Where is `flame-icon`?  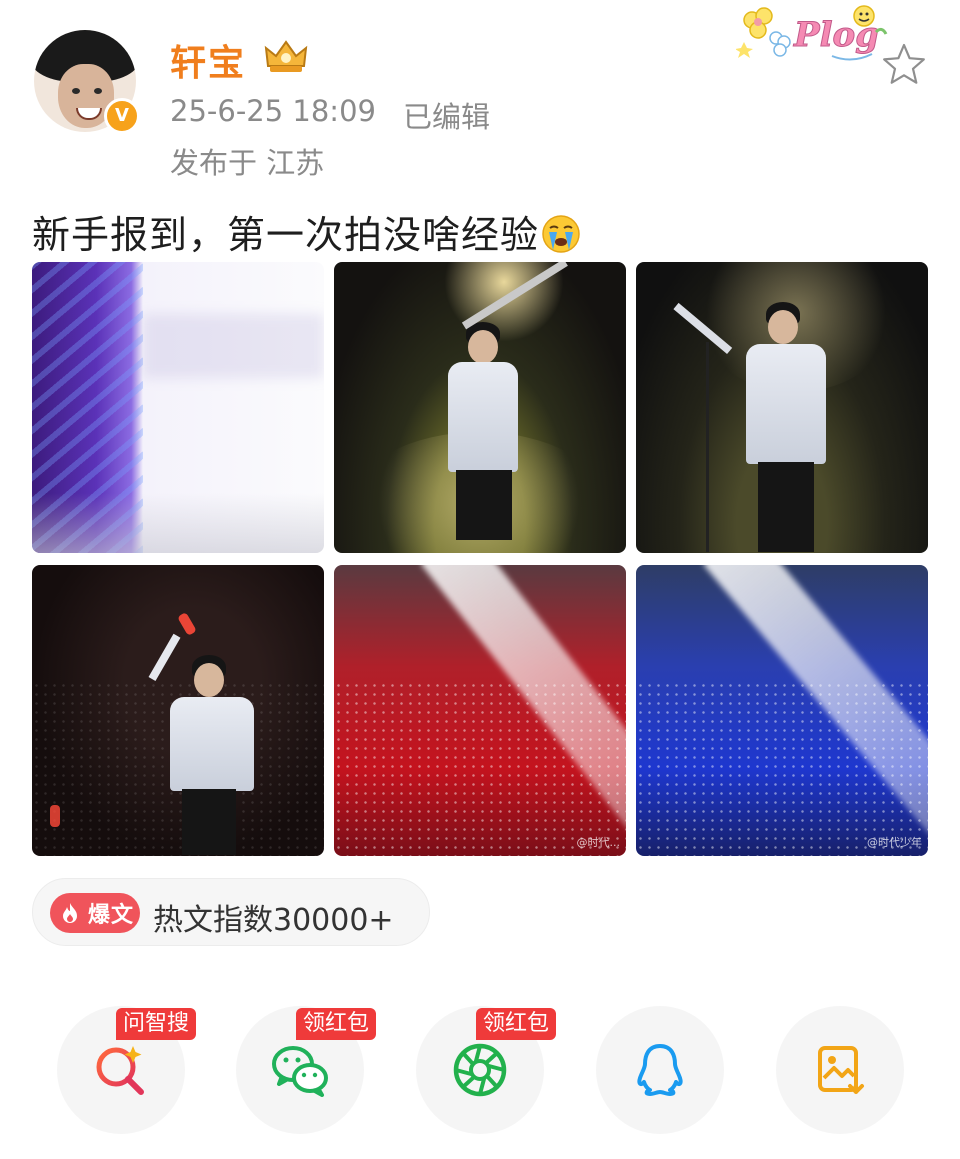
flame-icon is located at coordinates (70, 913).